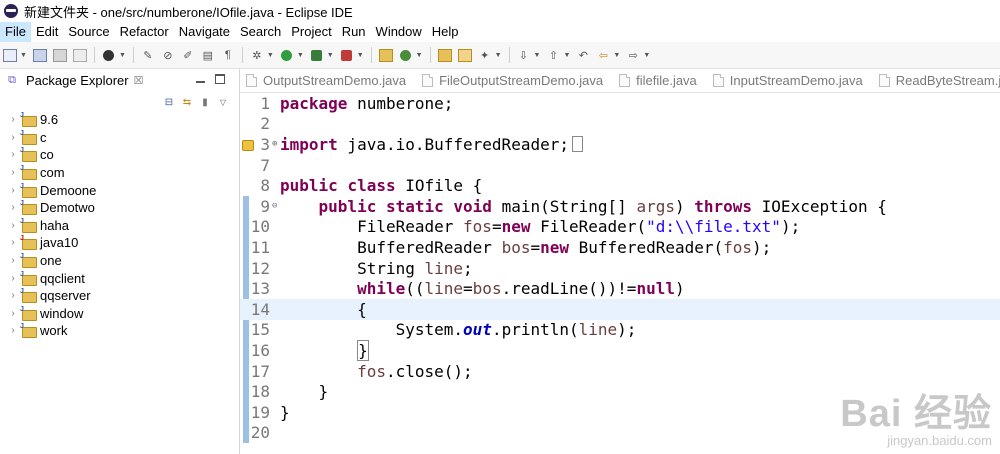 The width and height of the screenshot is (1000, 454). I want to click on back-icon: ⇦, so click(603, 55).